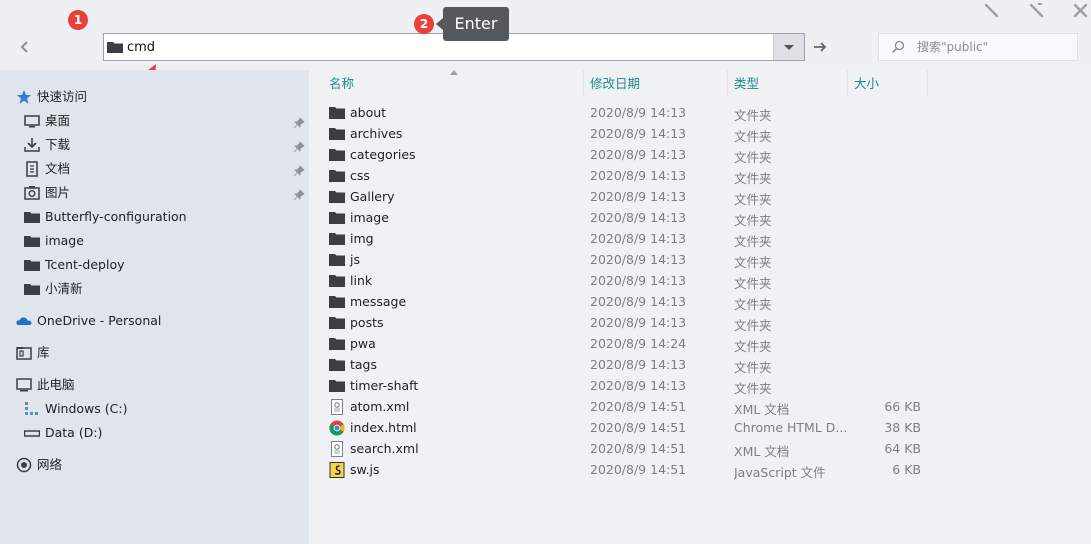 The height and width of the screenshot is (544, 1091). I want to click on step-badge-1: 1, so click(78, 20).